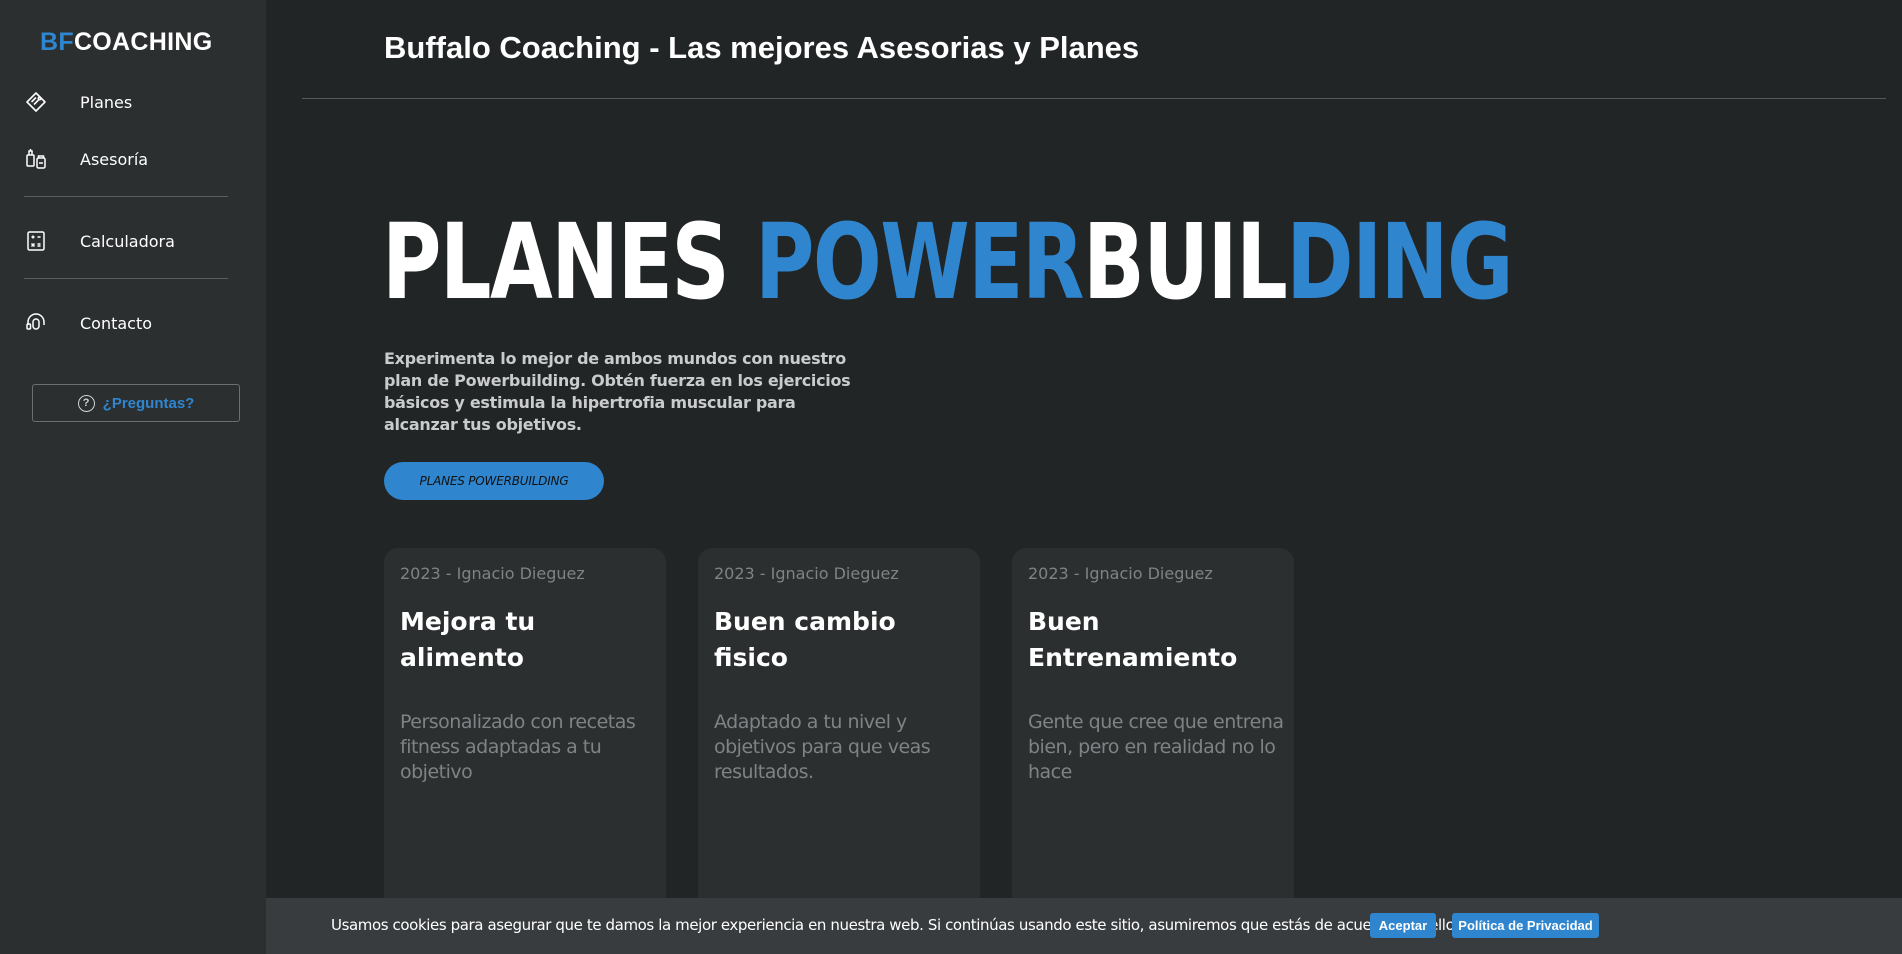 This screenshot has height=954, width=1902. Describe the element at coordinates (494, 481) in the screenshot. I see `planes-powerbuilding-button: PLANES POWERBUILDING` at that location.